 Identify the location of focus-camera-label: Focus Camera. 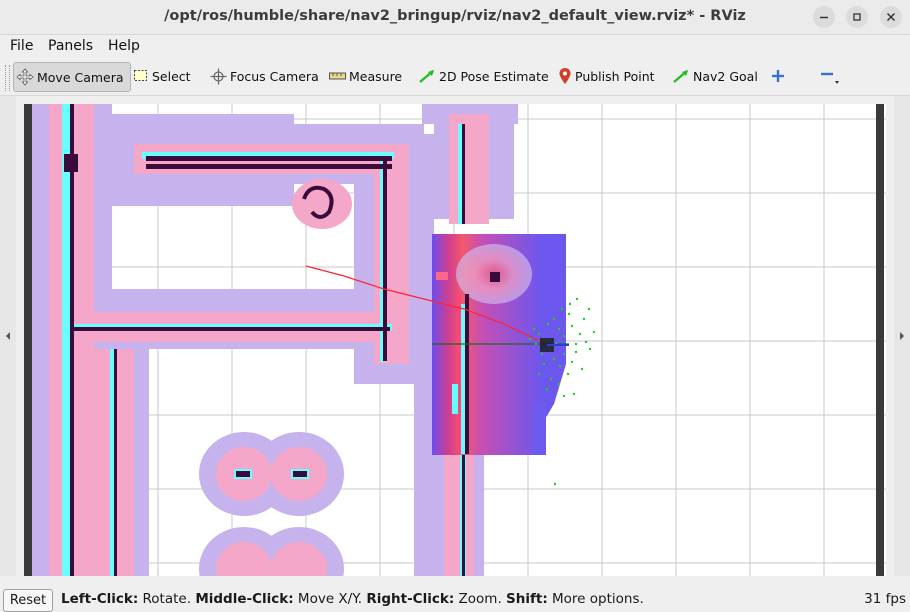
(274, 76).